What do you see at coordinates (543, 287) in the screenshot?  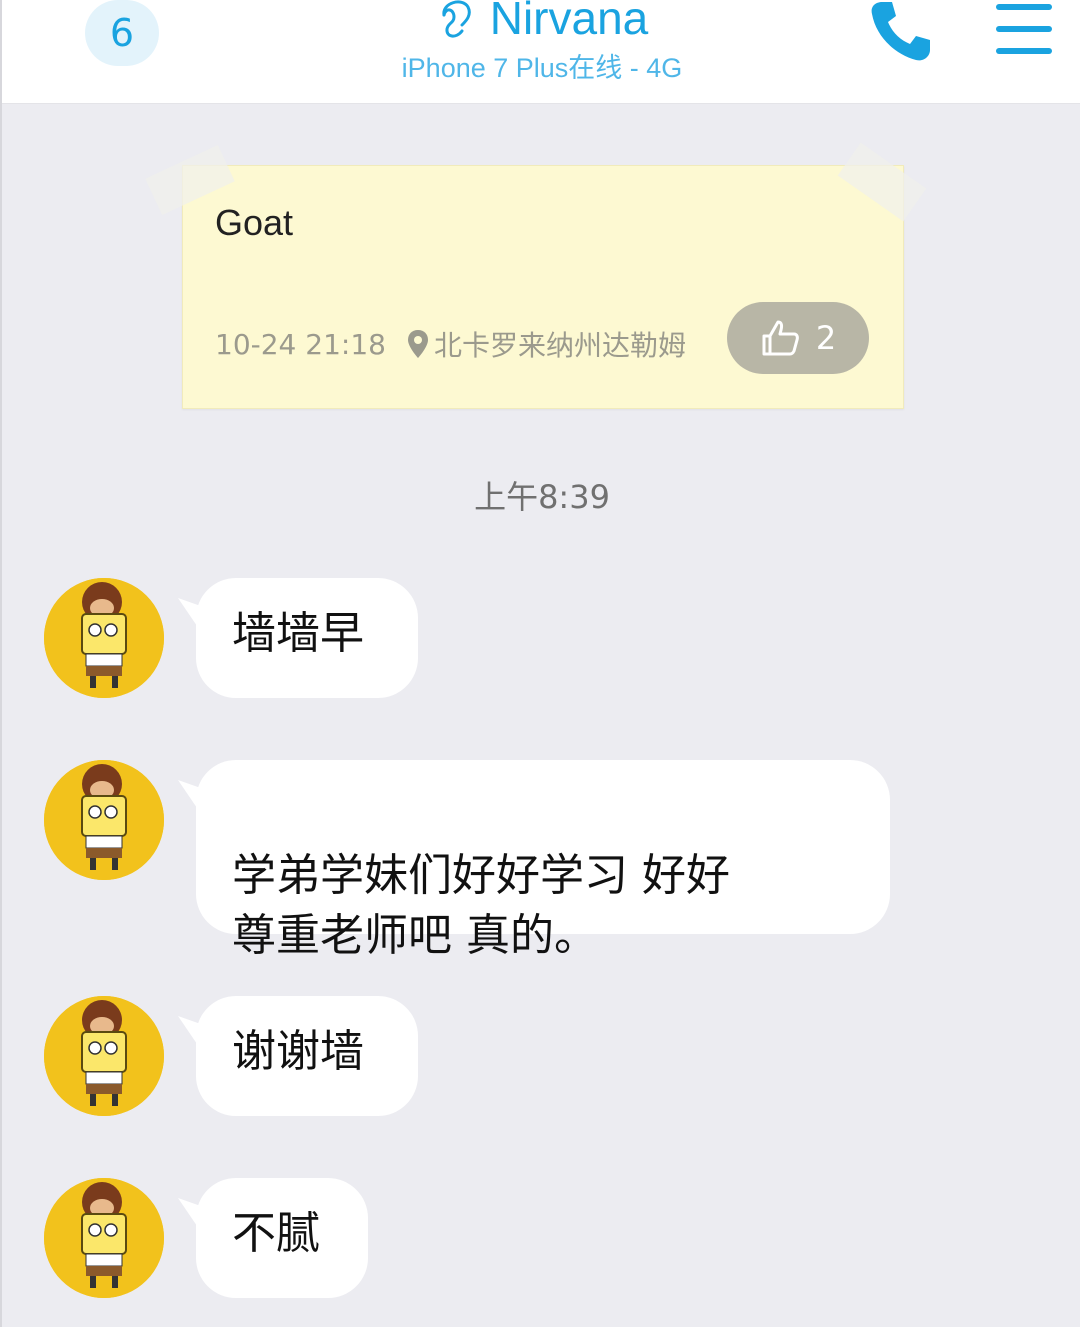 I see `wall-note-card: Goat 10-24 21:18 北卡罗来纳州达勒姆 2` at bounding box center [543, 287].